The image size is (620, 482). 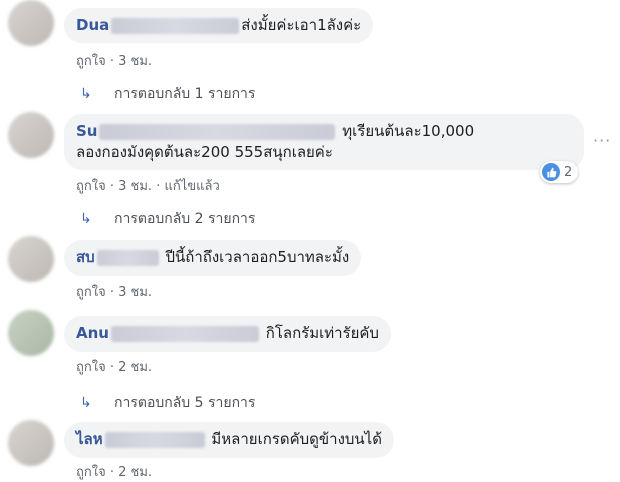 I want to click on comment-text-line1: ทุเรียนต้นละ10,000, so click(x=408, y=131).